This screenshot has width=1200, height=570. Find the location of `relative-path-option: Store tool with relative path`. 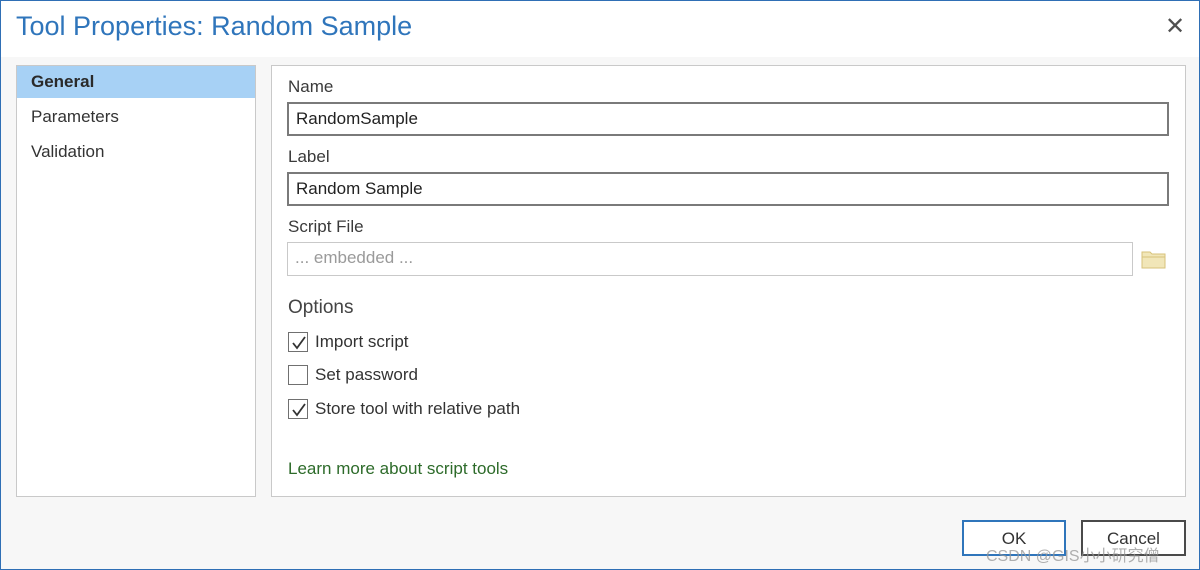

relative-path-option: Store tool with relative path is located at coordinates (438, 410).